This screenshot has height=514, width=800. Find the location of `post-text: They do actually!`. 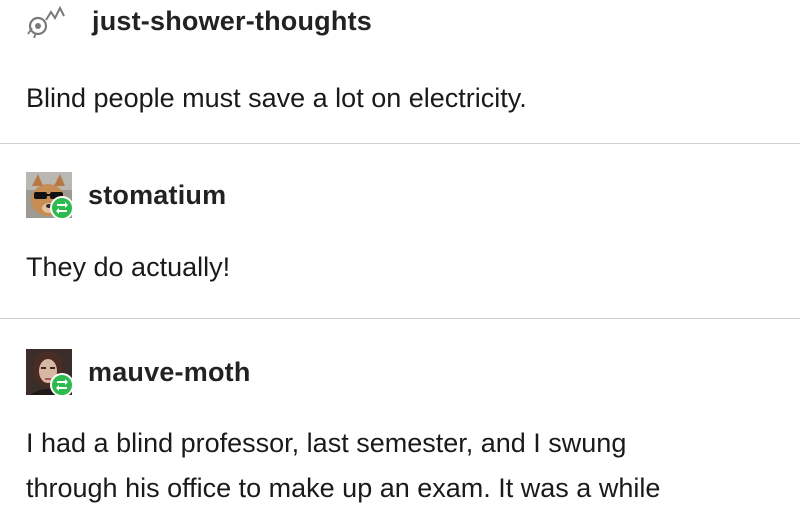

post-text: They do actually! is located at coordinates (128, 267).